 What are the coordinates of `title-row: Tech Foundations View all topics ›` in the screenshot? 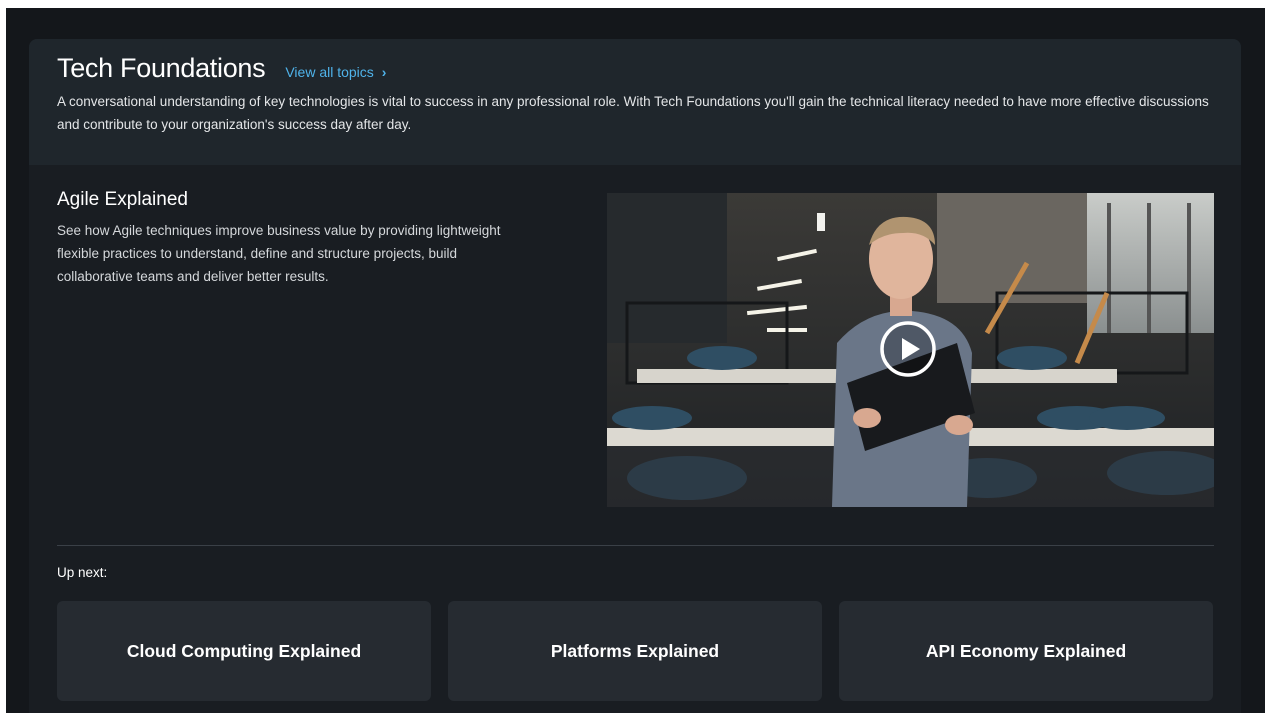 It's located at (635, 68).